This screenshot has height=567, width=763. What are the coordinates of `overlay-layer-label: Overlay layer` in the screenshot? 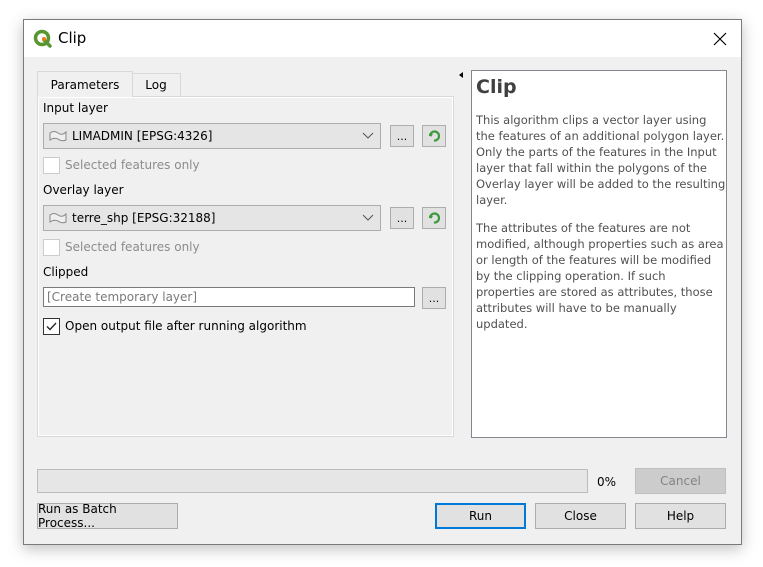 It's located at (83, 190).